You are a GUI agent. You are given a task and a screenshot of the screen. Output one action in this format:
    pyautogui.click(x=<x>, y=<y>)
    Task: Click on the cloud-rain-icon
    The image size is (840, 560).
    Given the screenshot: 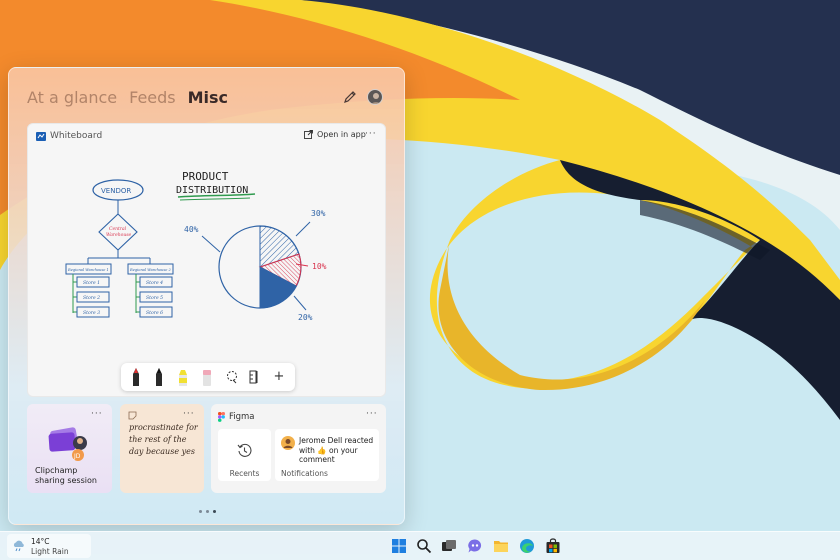 What is the action you would take?
    pyautogui.click(x=18, y=546)
    